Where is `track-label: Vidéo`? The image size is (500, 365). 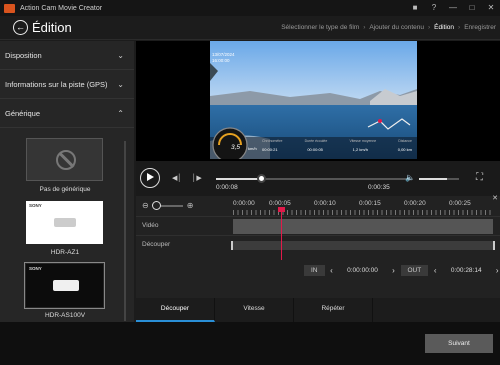
track-label: Vidéo is located at coordinates (150, 225).